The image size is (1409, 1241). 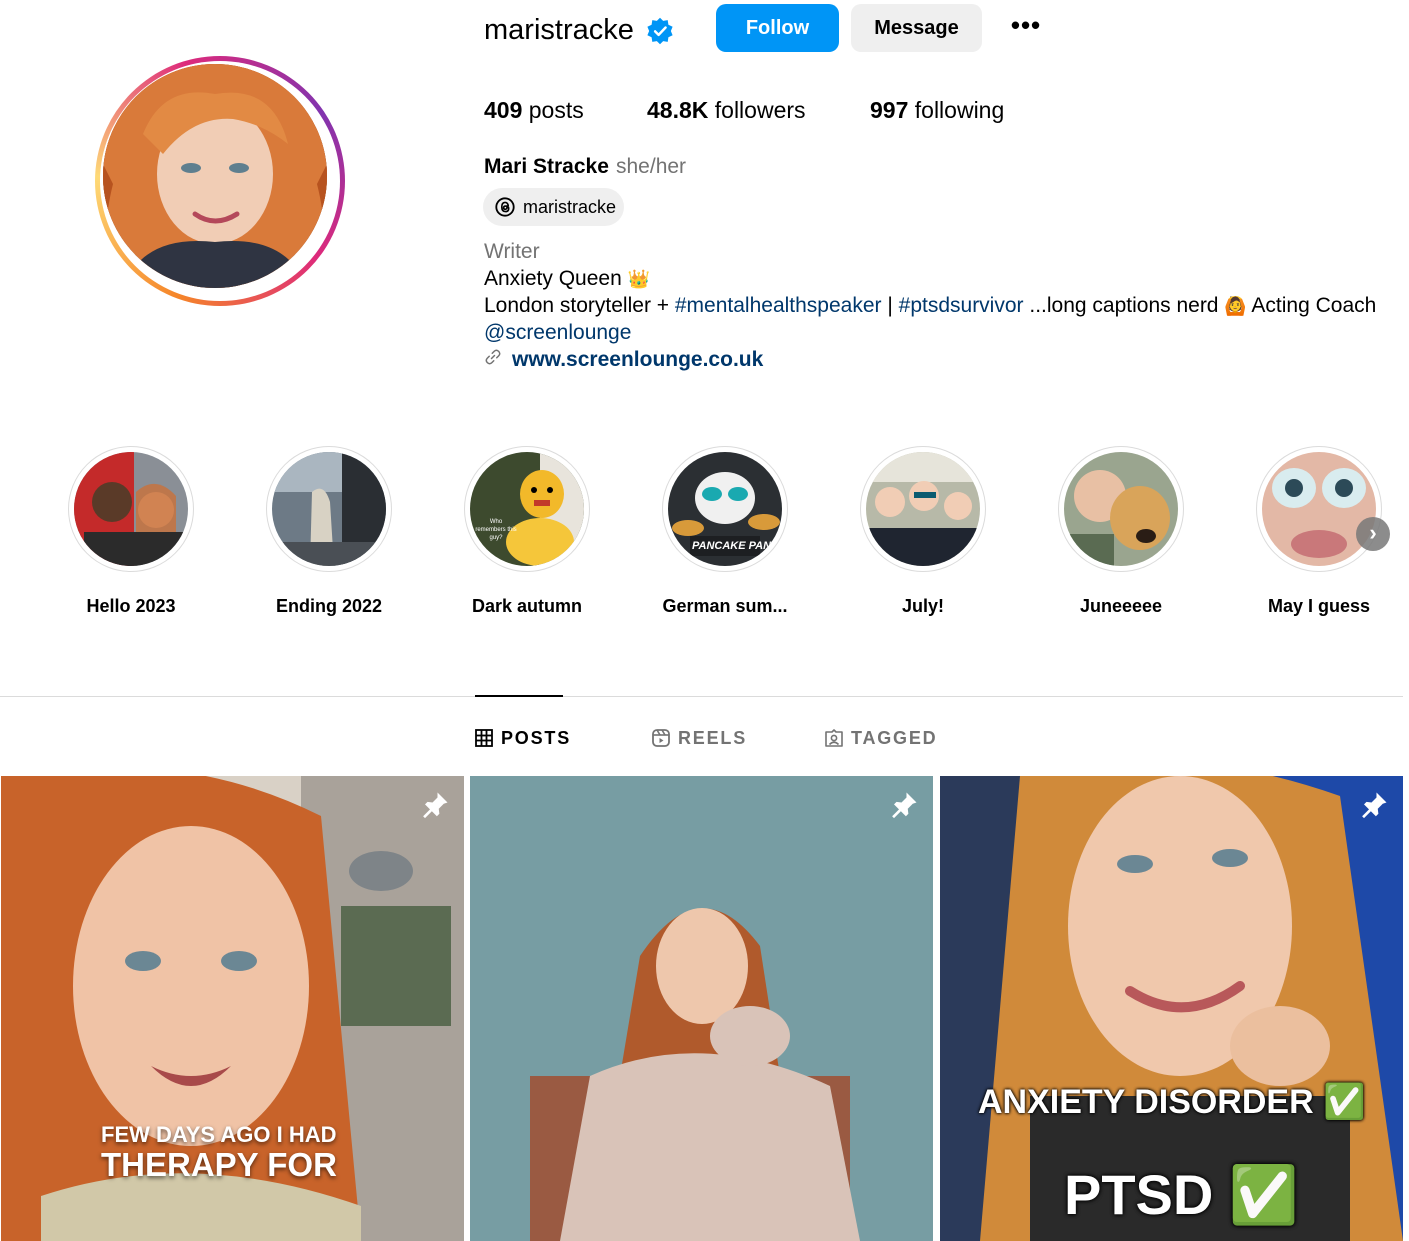 I want to click on bio-line-1: Anxiety Queen 👑, so click(x=567, y=279).